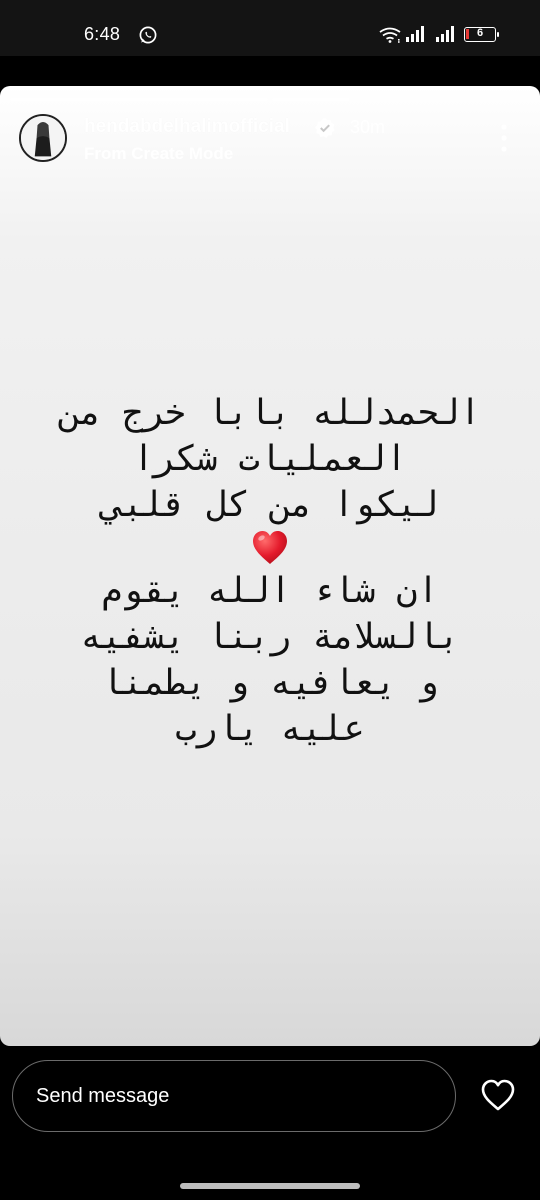  Describe the element at coordinates (234, 1096) in the screenshot. I see `send-message-input: Send message` at that location.